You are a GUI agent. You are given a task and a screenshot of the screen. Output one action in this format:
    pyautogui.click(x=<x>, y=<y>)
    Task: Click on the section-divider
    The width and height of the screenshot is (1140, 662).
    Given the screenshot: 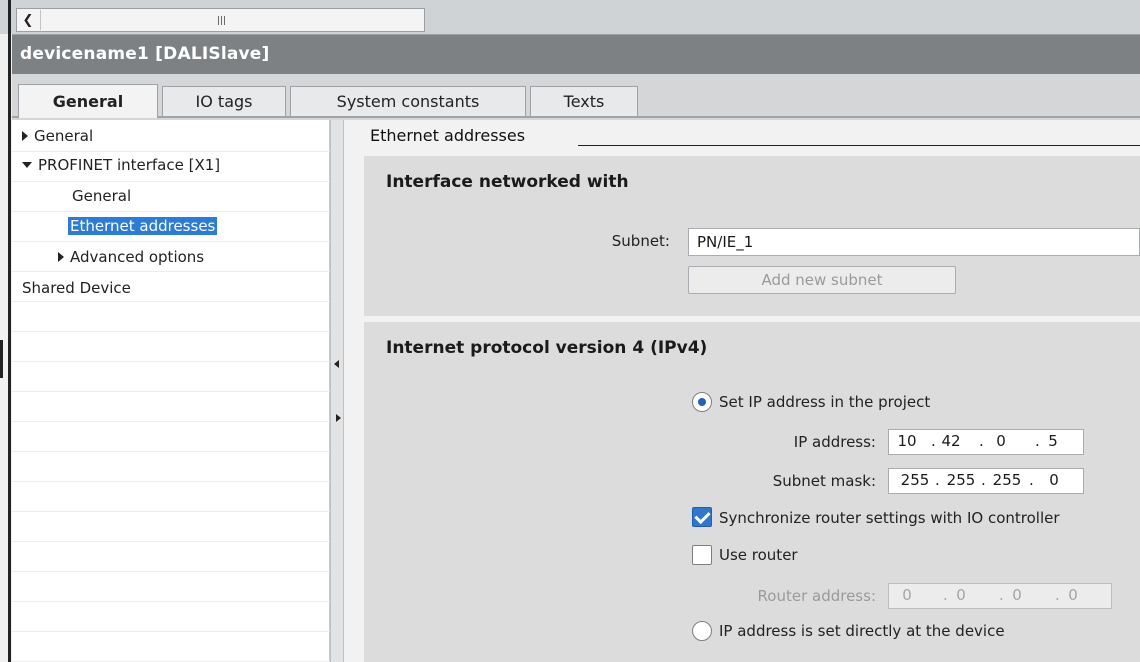 What is the action you would take?
    pyautogui.click(x=859, y=145)
    